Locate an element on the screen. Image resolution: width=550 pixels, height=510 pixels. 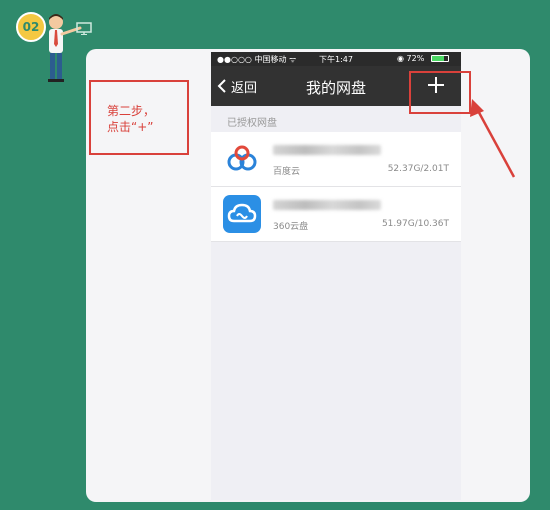
carrier-signal: ●●○○○ 中国移动 ᯤ is located at coordinates (257, 59).